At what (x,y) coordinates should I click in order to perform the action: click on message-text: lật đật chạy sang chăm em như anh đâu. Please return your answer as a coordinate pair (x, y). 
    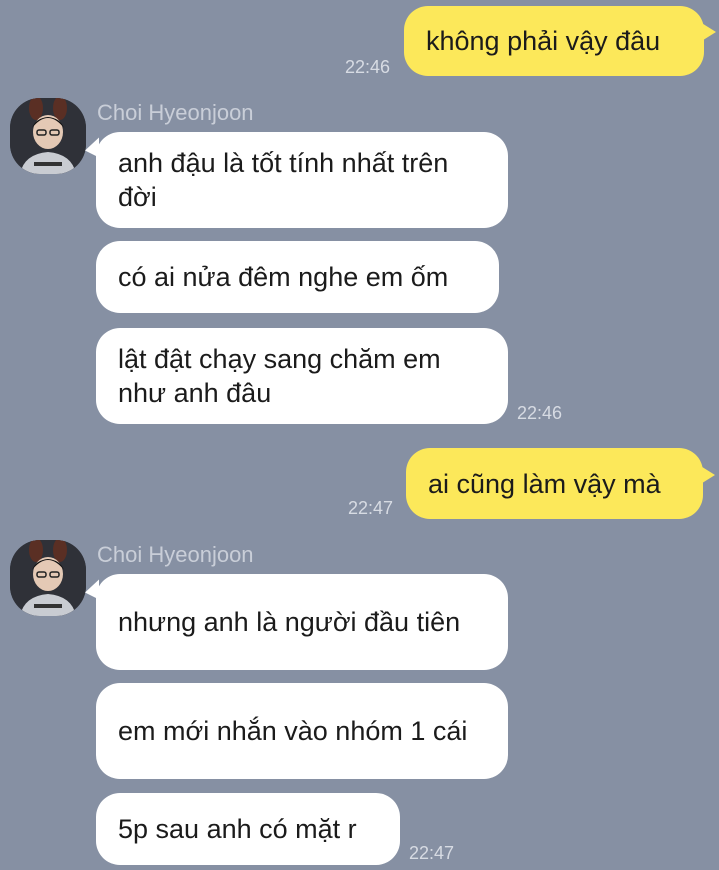
    Looking at the image, I should click on (279, 376).